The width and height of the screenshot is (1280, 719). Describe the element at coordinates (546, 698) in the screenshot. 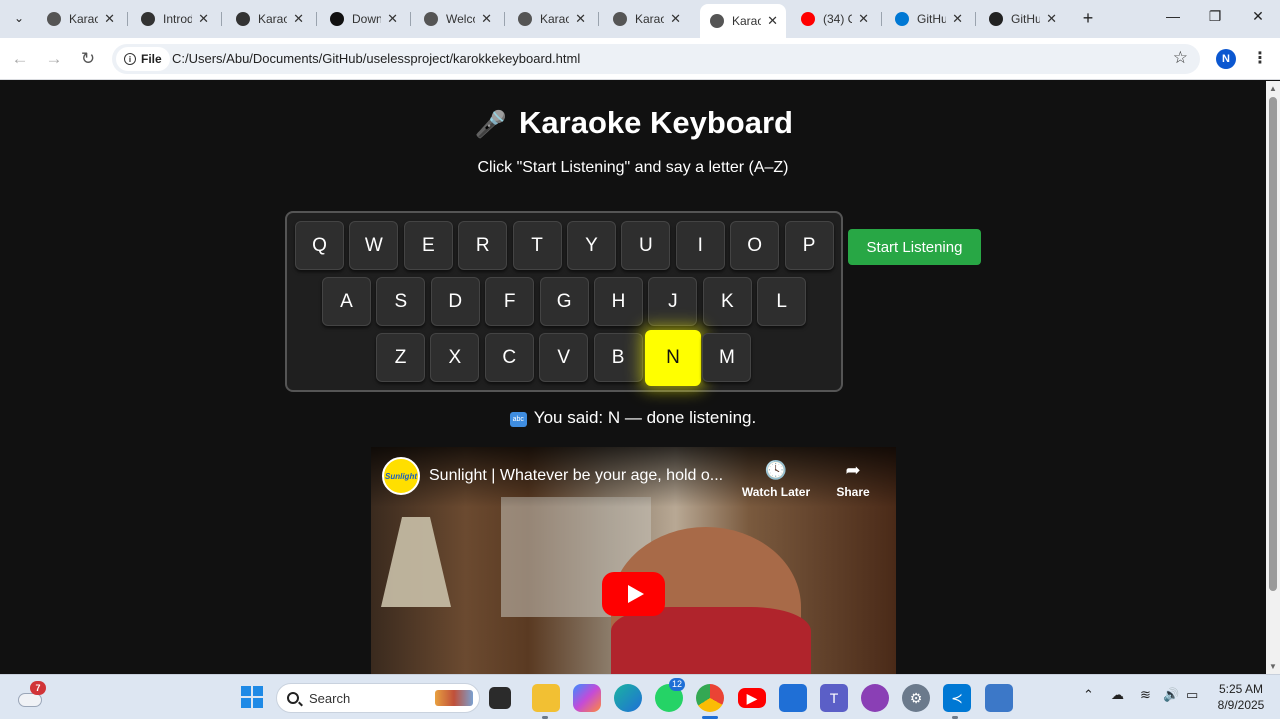

I see `file-explorer-icon` at that location.